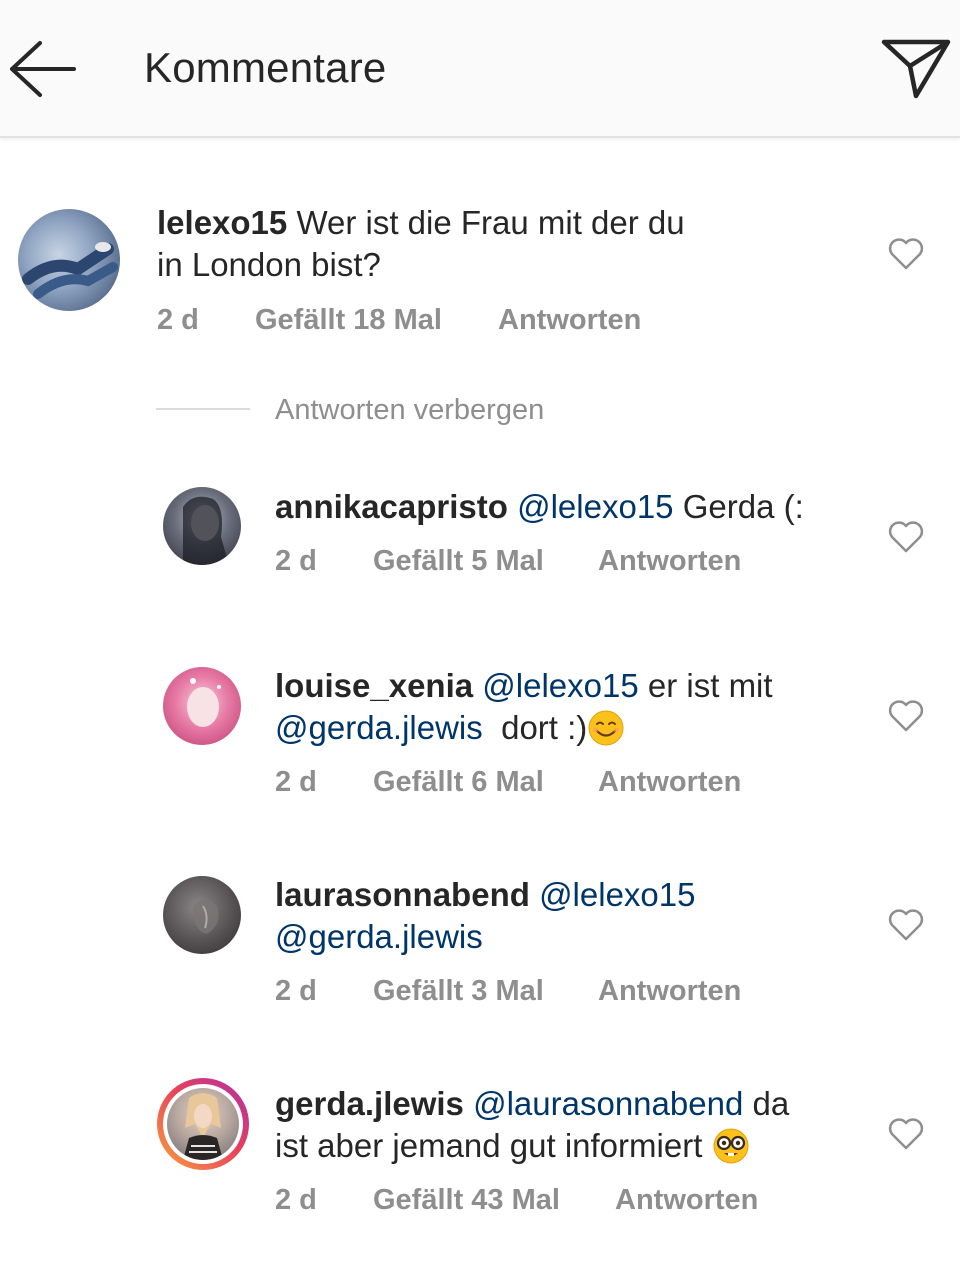 This screenshot has height=1280, width=960. I want to click on avatar-lelexo15, so click(69, 260).